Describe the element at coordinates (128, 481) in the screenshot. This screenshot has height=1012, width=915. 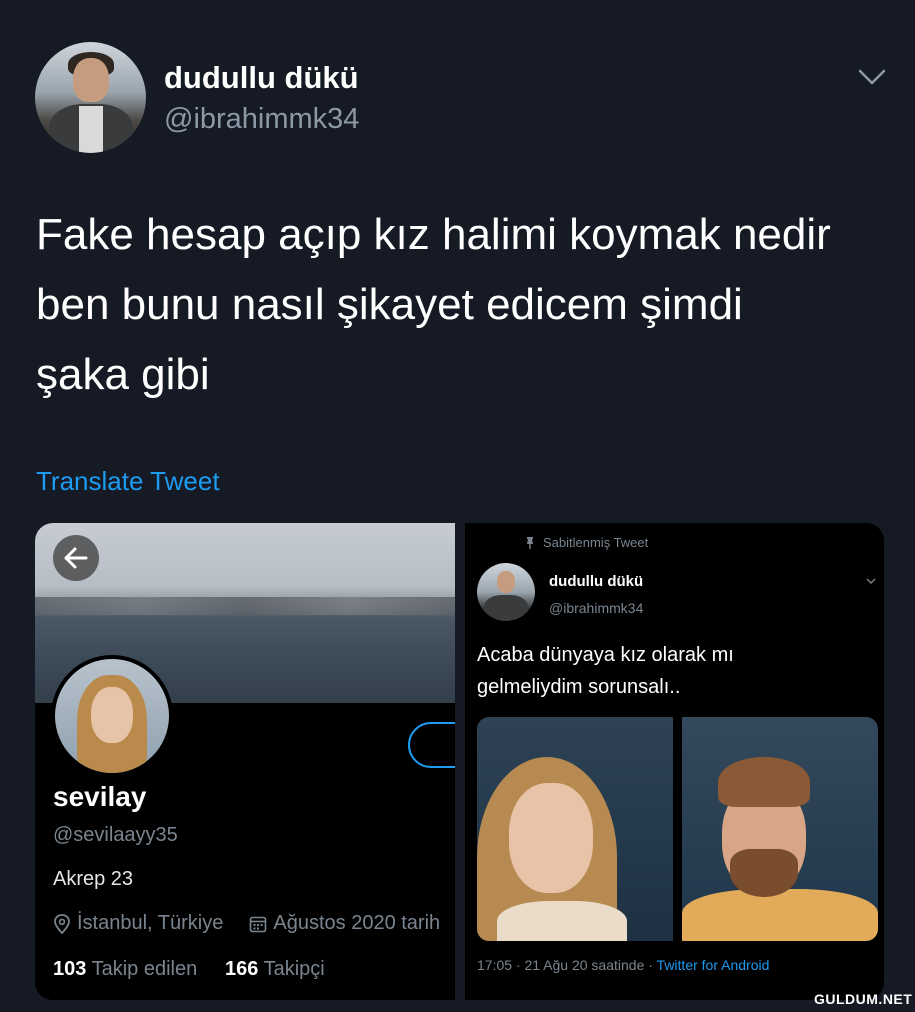
I see `translate-tweet-link: Translate Tweet` at that location.